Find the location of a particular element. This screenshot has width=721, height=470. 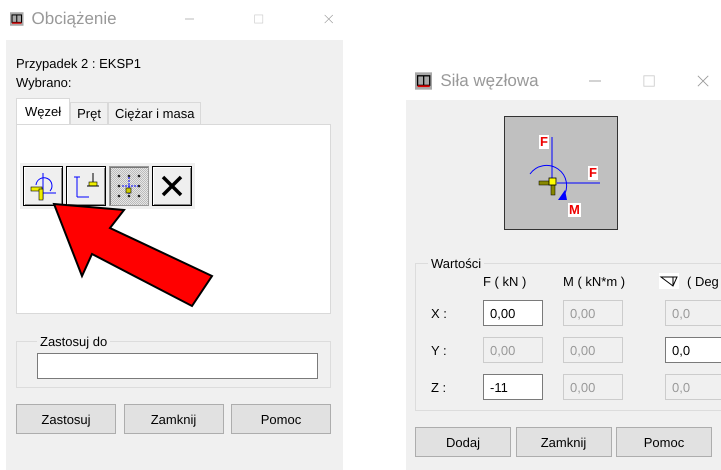

axis-label: Y : is located at coordinates (439, 350).